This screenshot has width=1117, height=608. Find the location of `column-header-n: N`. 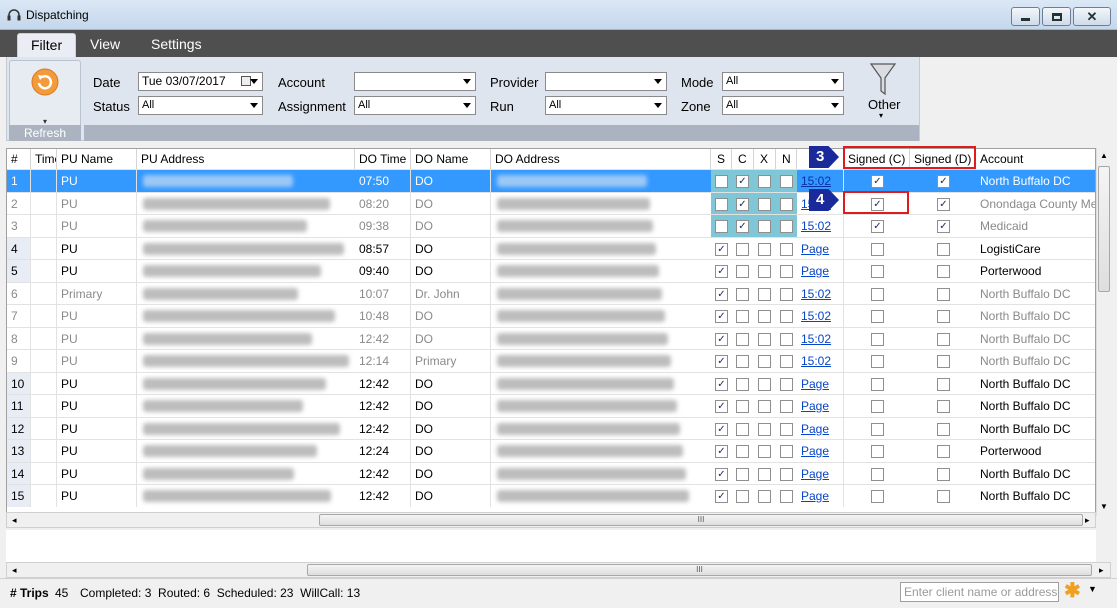

column-header-n: N is located at coordinates (786, 159).